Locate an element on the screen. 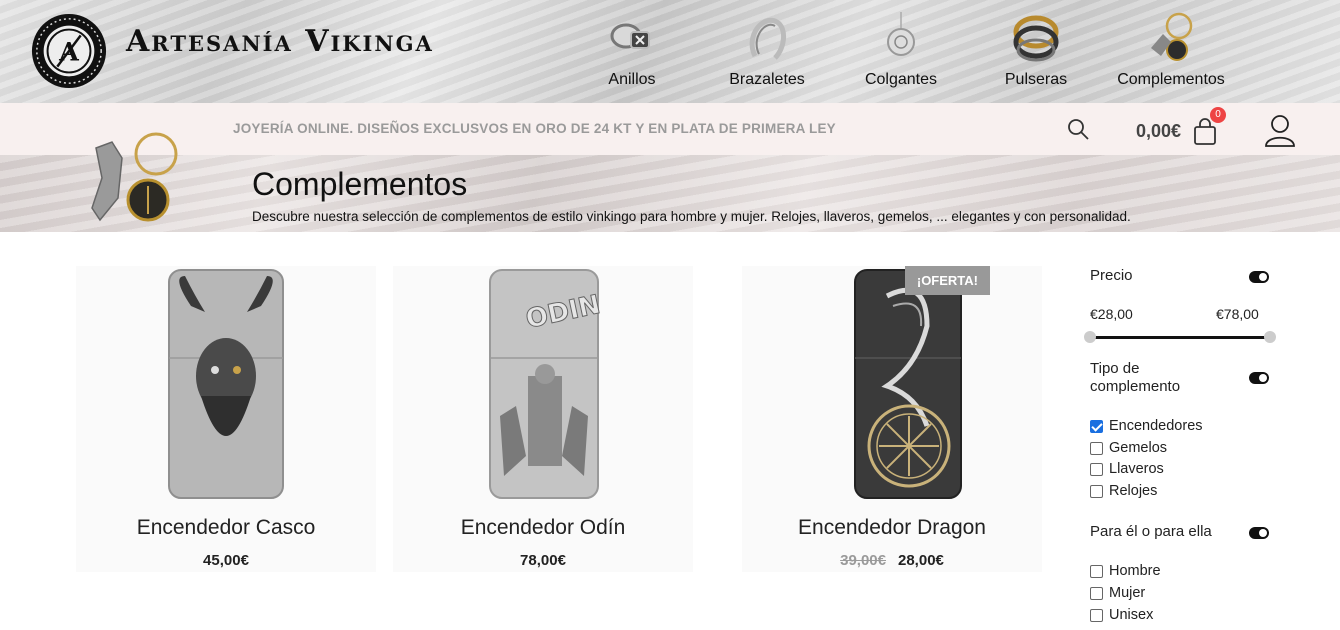  product-name: Encendedor Casco is located at coordinates (226, 528).